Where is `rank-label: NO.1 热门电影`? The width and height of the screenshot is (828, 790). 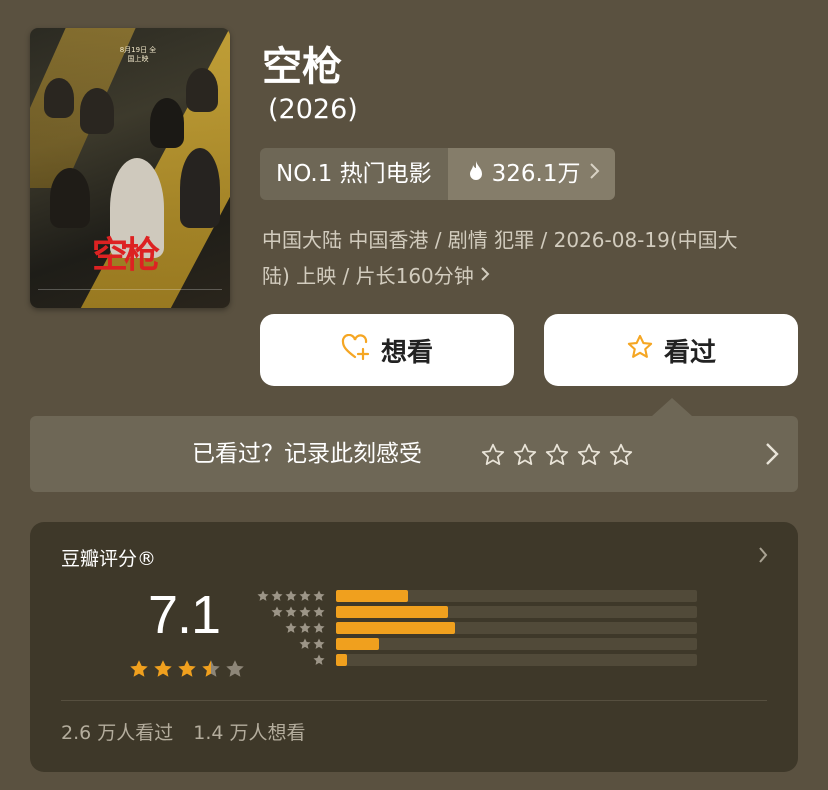 rank-label: NO.1 热门电影 is located at coordinates (354, 174).